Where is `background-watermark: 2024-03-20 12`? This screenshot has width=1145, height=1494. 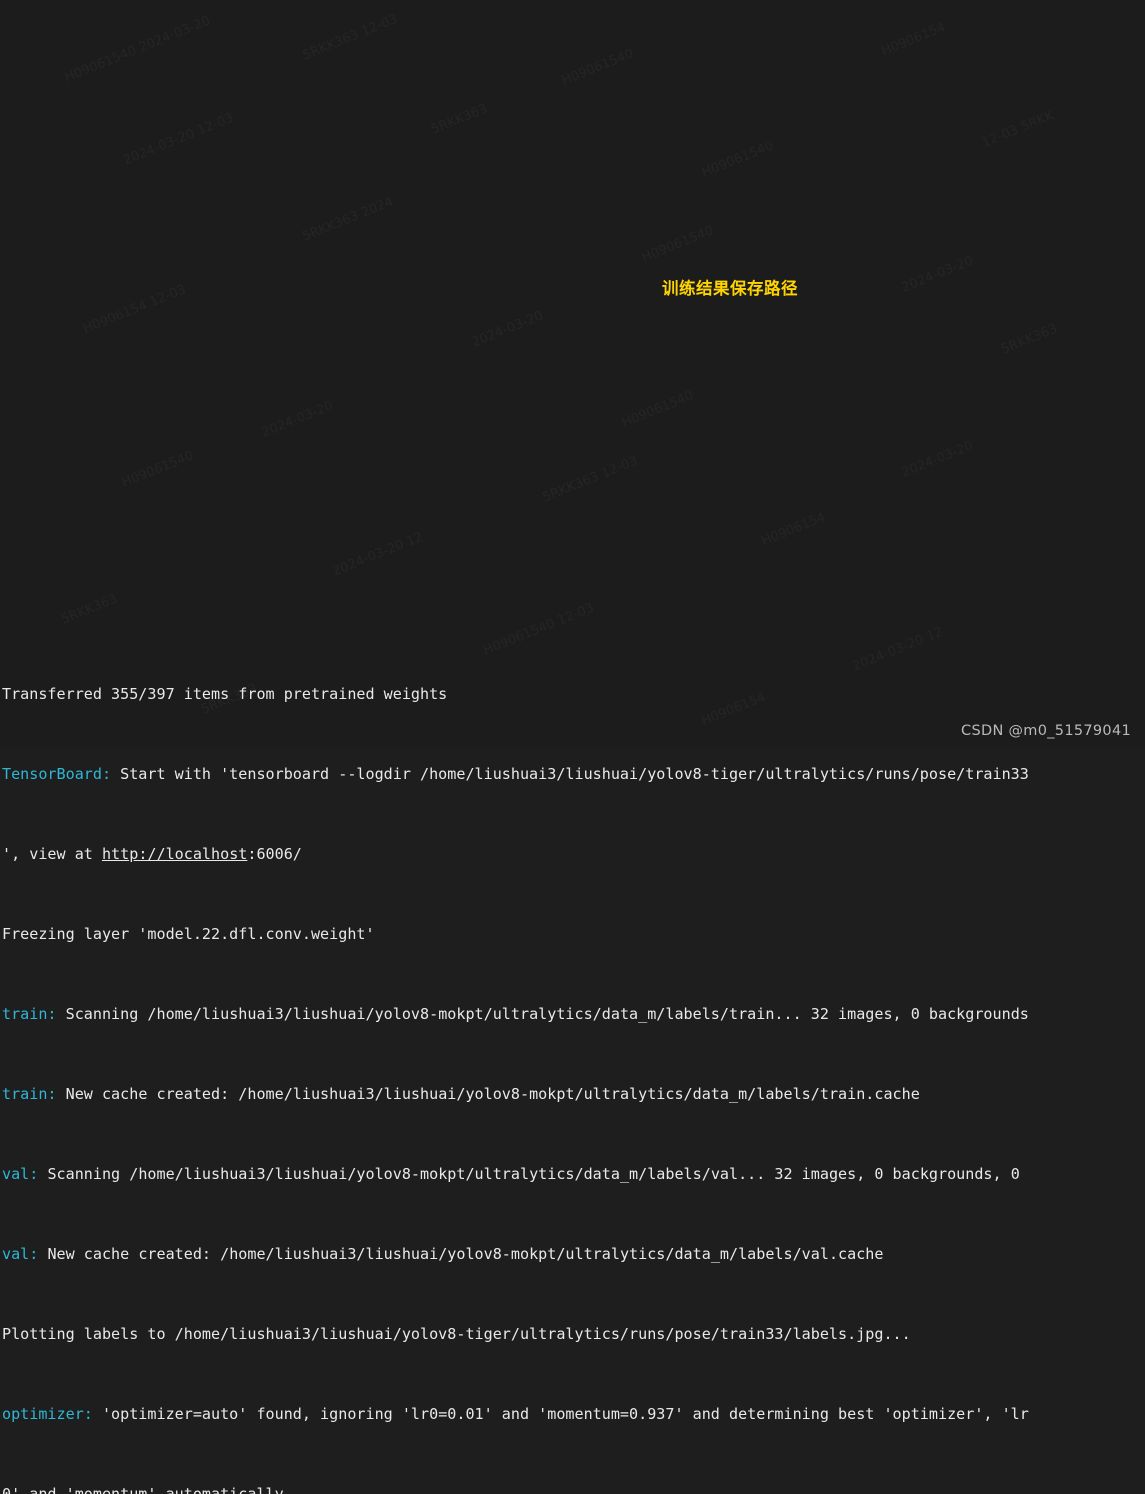 background-watermark: 2024-03-20 12 is located at coordinates (378, 555).